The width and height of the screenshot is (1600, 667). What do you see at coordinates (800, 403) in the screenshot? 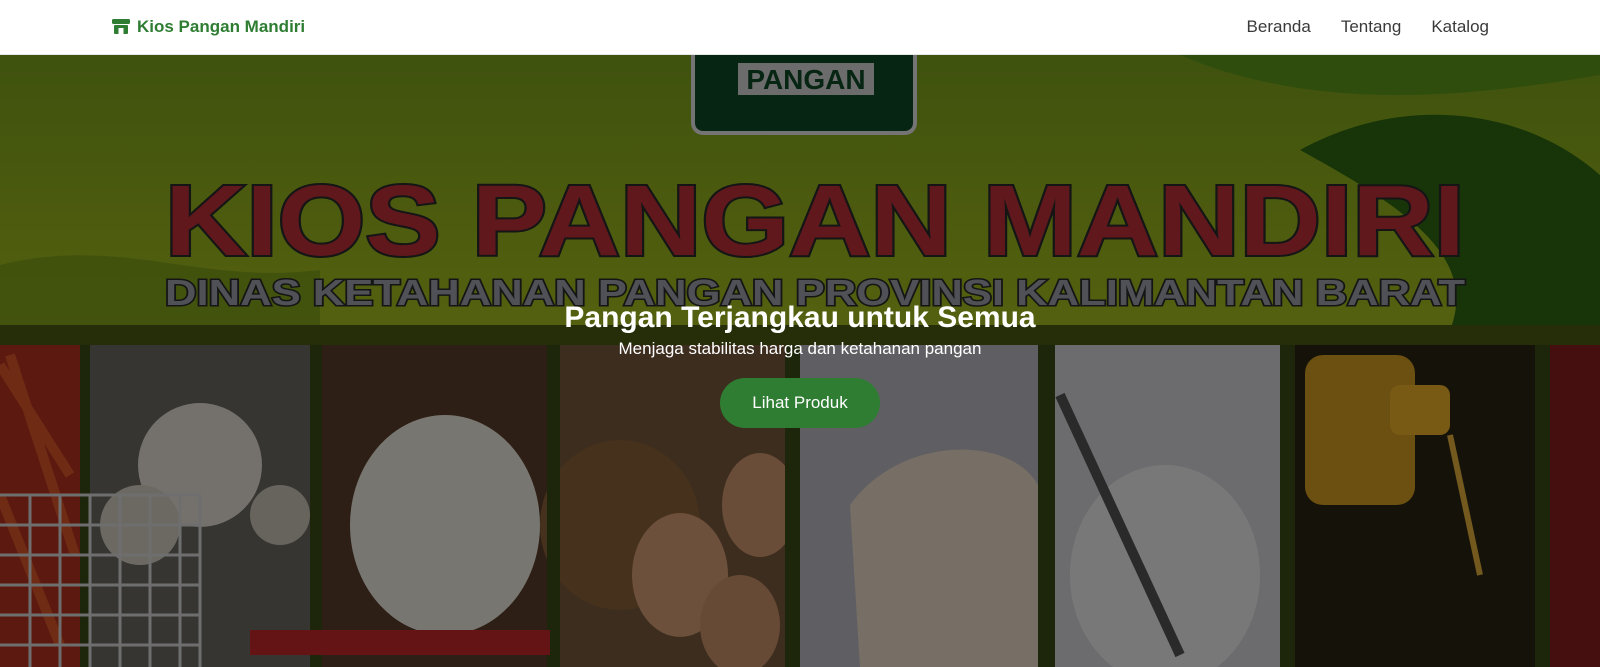
I see `view-products-button: Lihat Produk` at bounding box center [800, 403].